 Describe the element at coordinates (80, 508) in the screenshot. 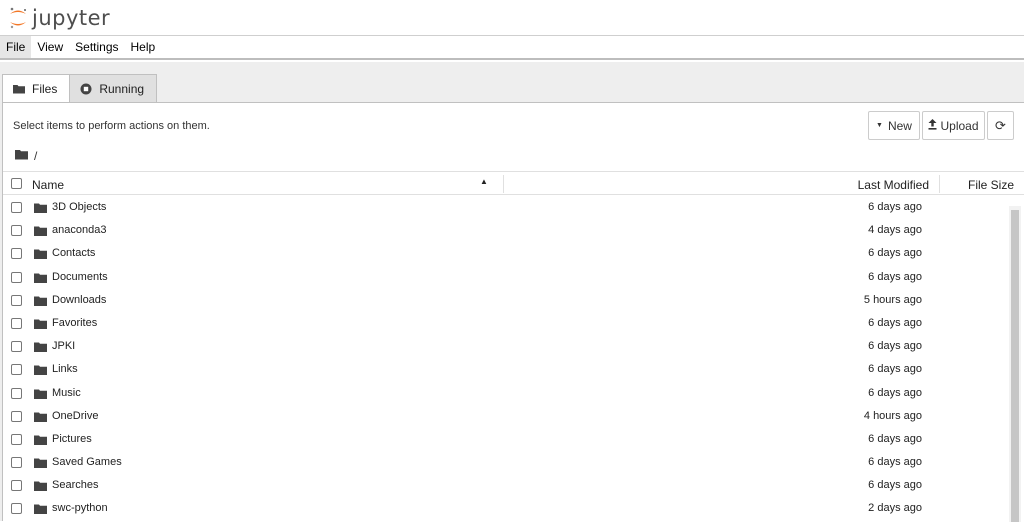

I see `file-name: swc-python` at that location.